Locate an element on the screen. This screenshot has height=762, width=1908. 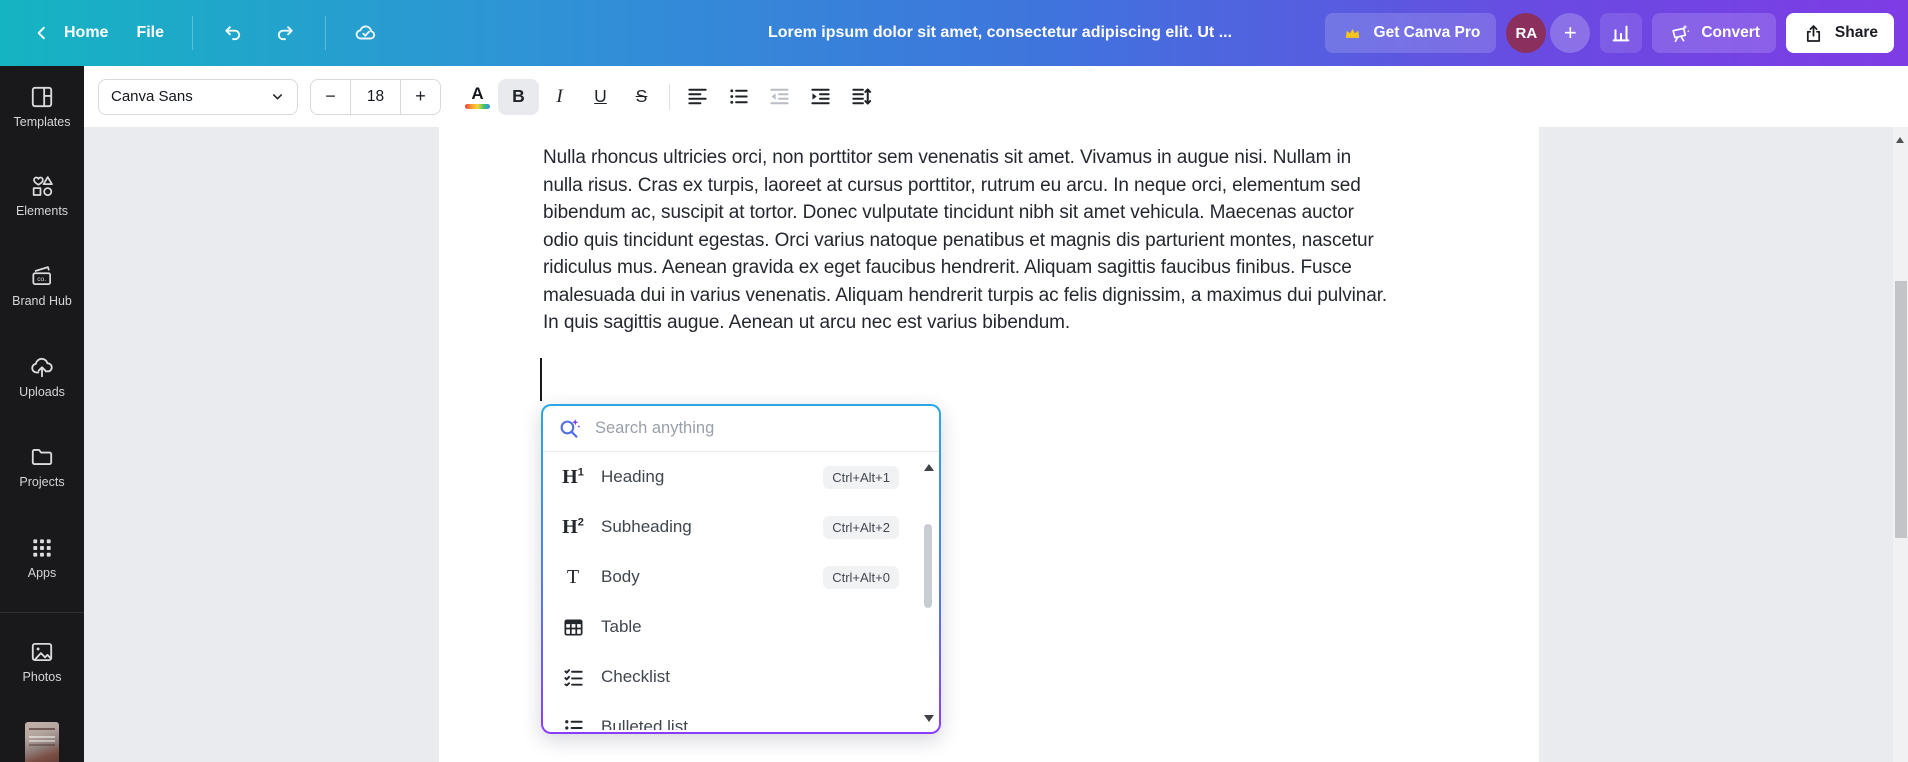
get-canva-pro-button: Get Canva Pro is located at coordinates (1410, 33).